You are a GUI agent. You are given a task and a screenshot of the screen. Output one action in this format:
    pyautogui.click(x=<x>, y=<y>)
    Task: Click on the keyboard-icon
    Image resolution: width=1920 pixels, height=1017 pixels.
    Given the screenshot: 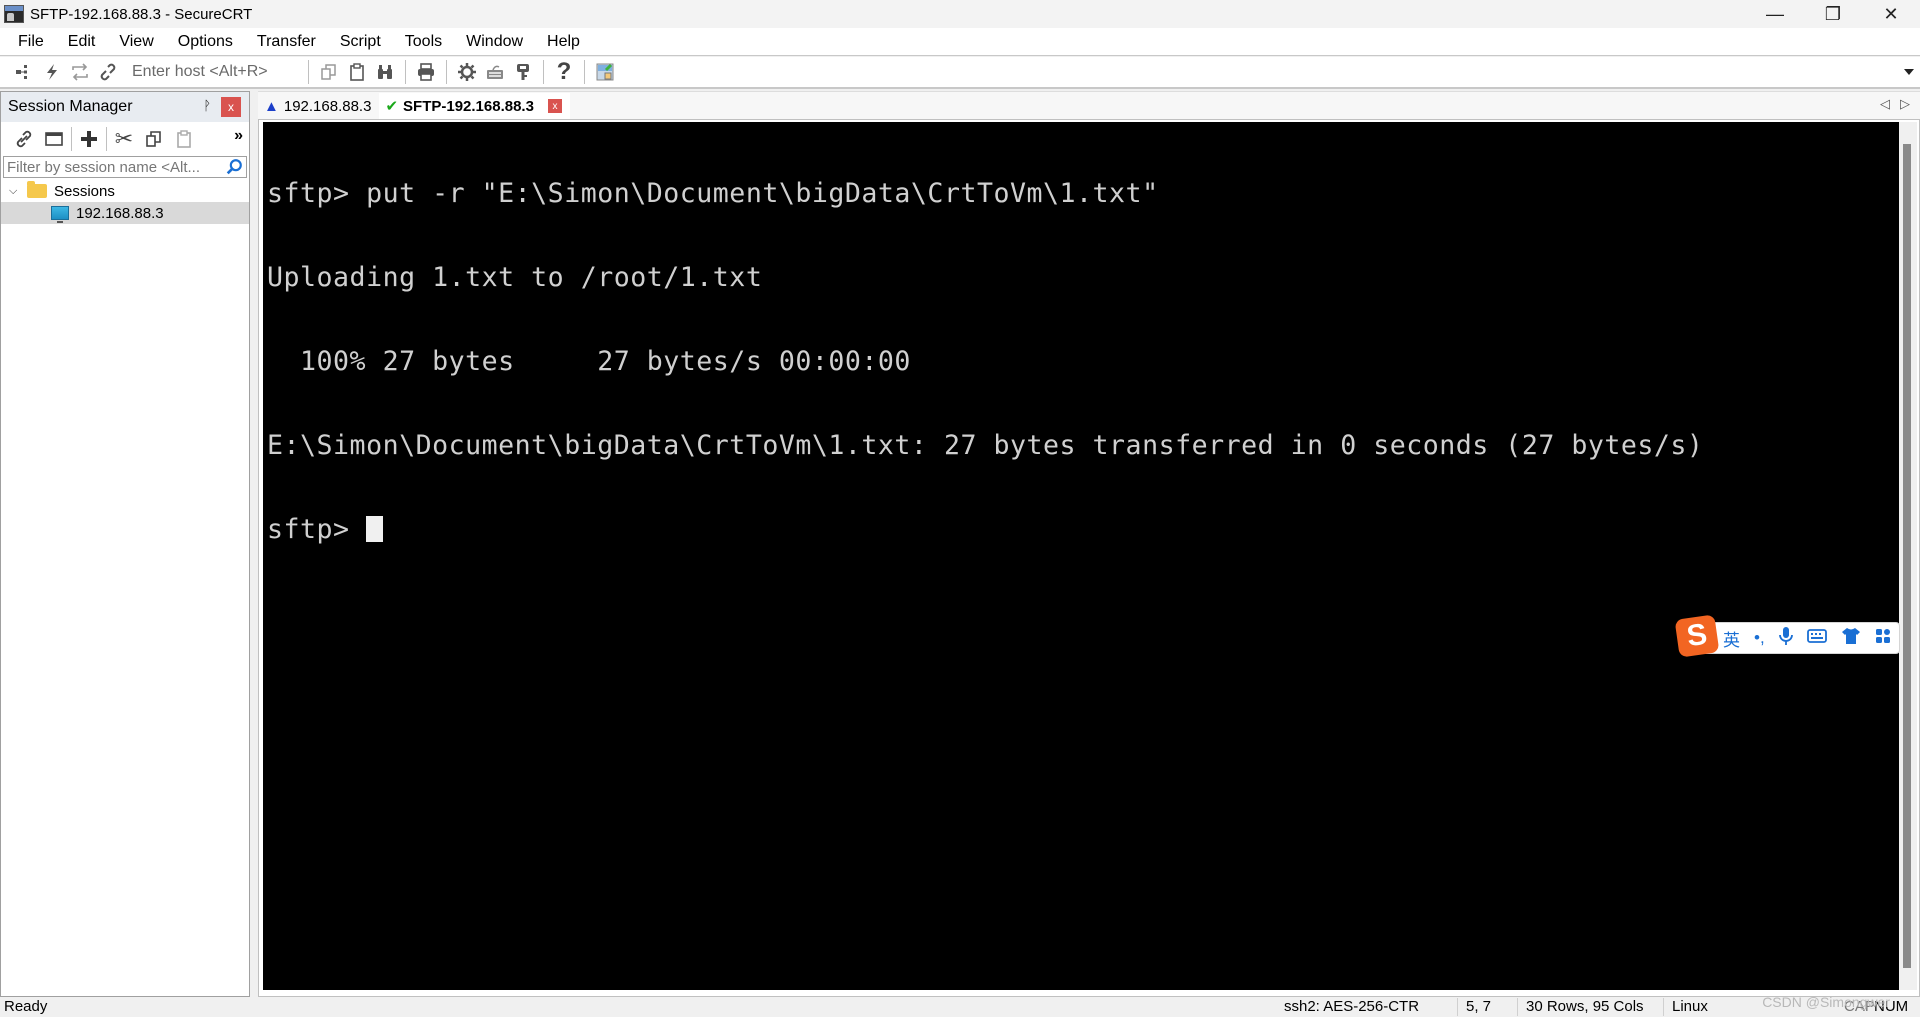 What is the action you would take?
    pyautogui.click(x=1816, y=638)
    